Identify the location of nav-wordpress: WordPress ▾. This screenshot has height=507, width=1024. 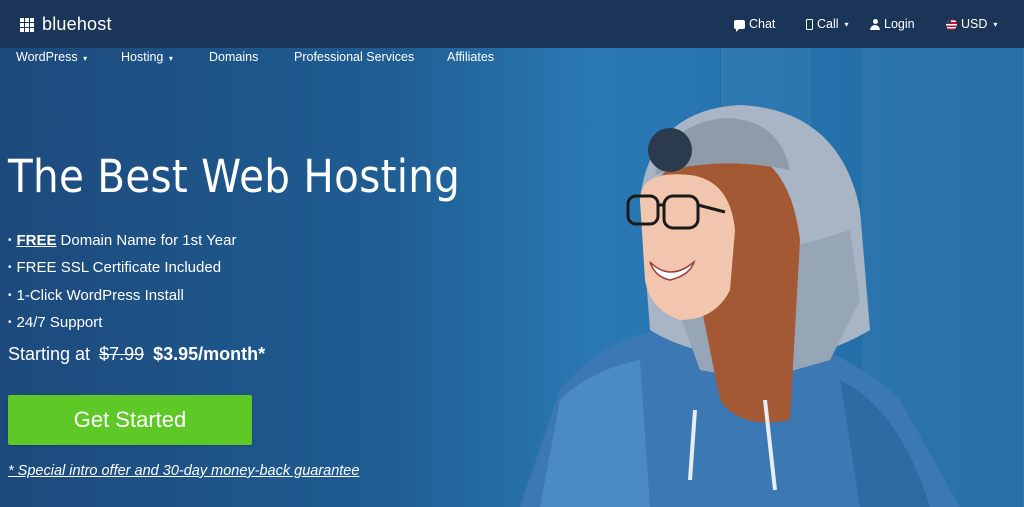
(51, 57).